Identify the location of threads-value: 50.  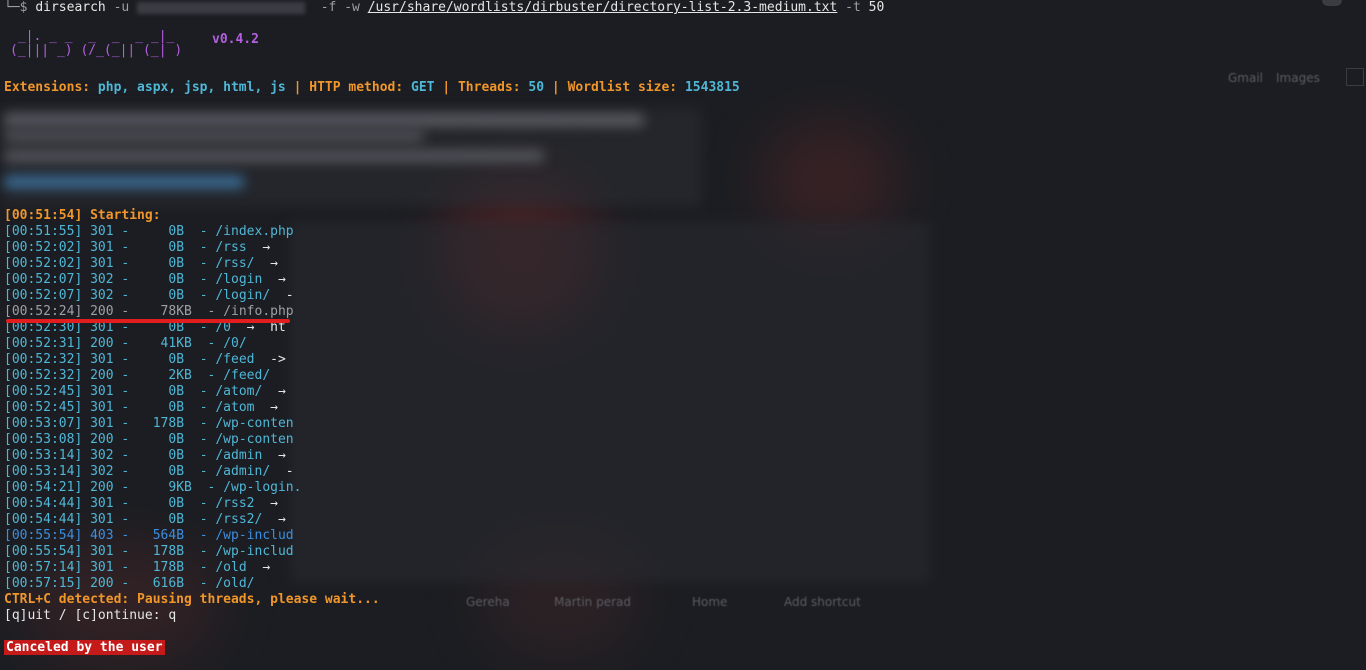
(536, 87).